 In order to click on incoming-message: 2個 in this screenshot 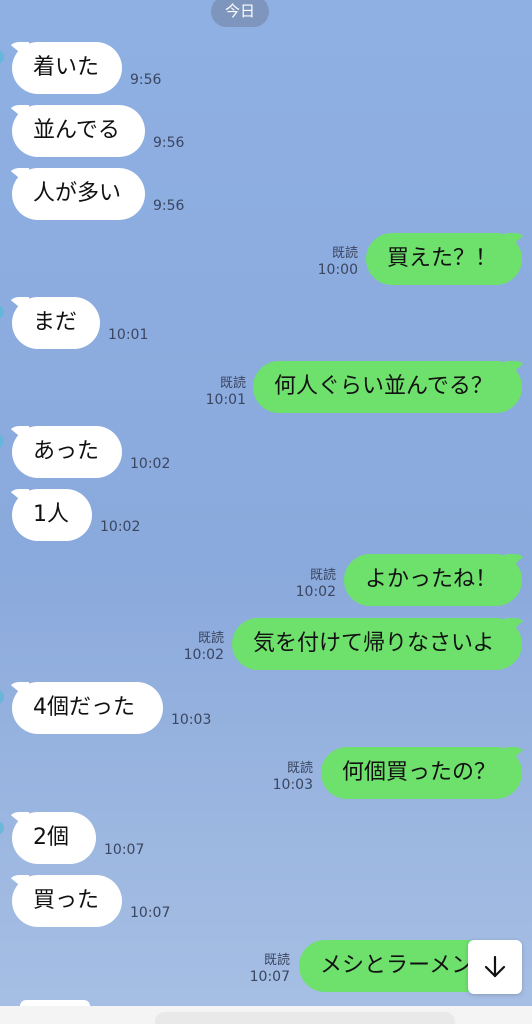, I will do `click(54, 838)`.